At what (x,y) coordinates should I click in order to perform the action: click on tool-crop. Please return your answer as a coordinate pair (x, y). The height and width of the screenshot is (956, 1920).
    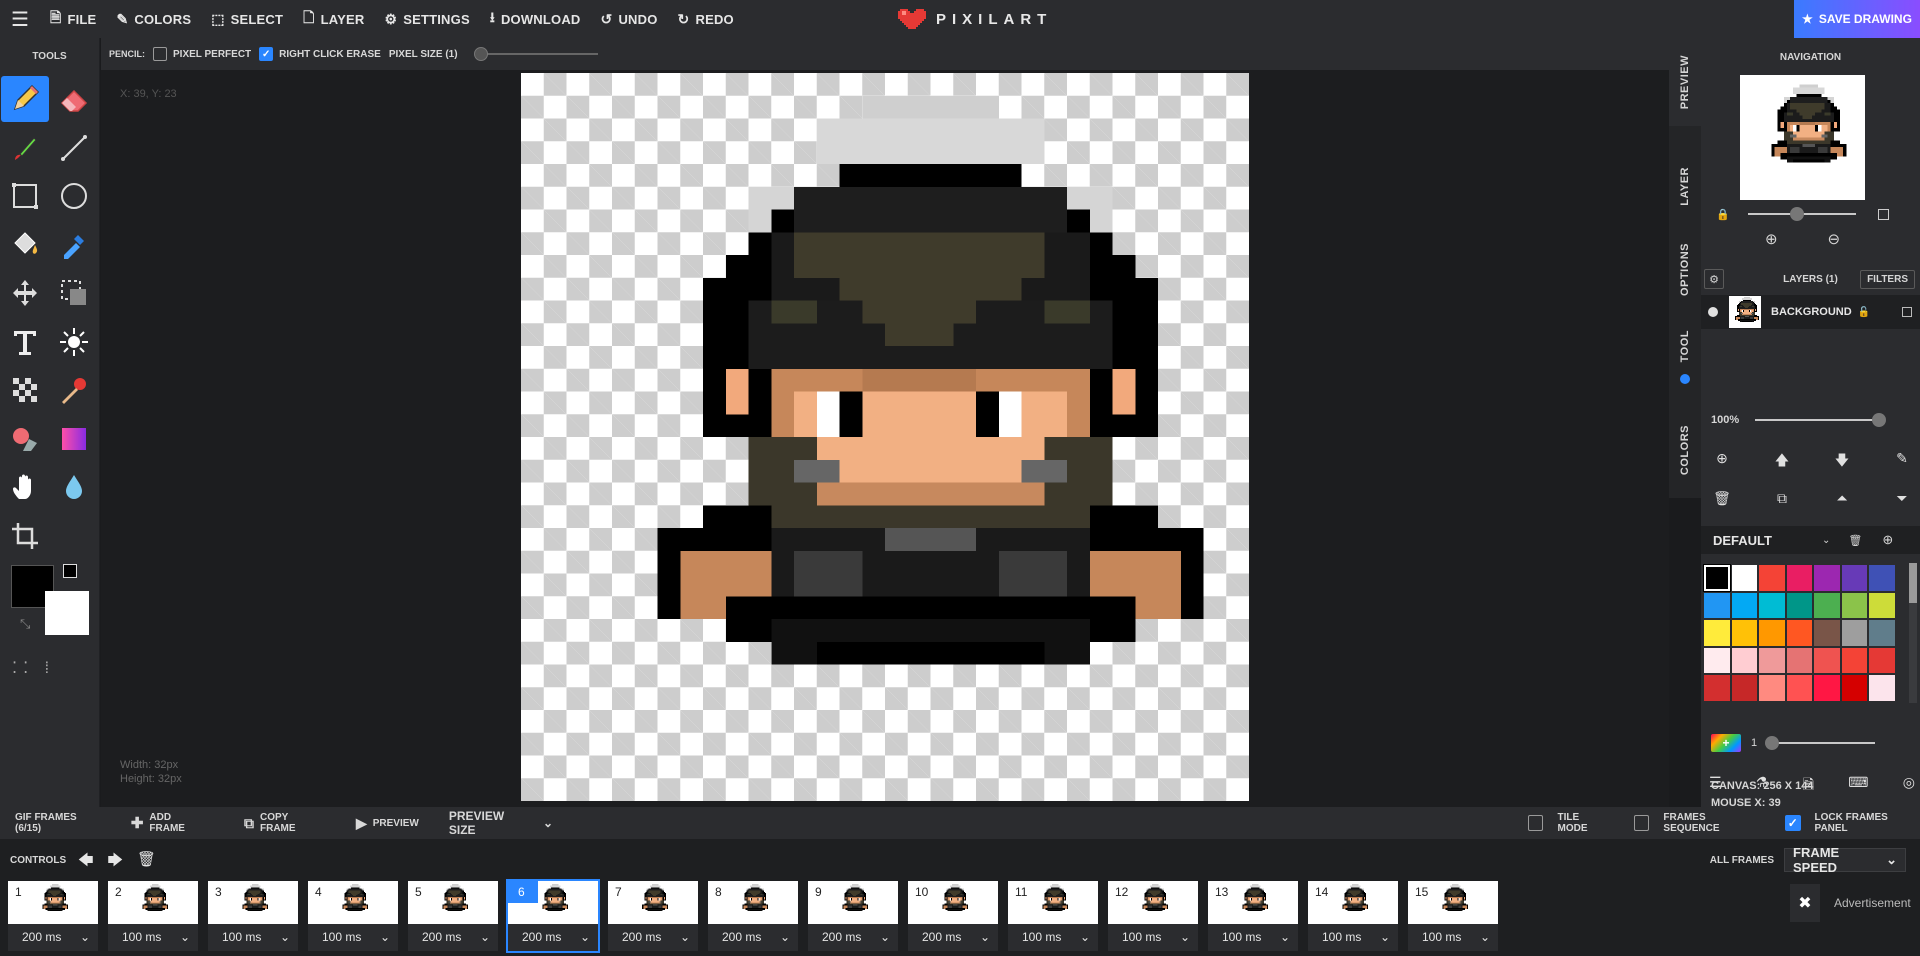
    Looking at the image, I should click on (25, 536).